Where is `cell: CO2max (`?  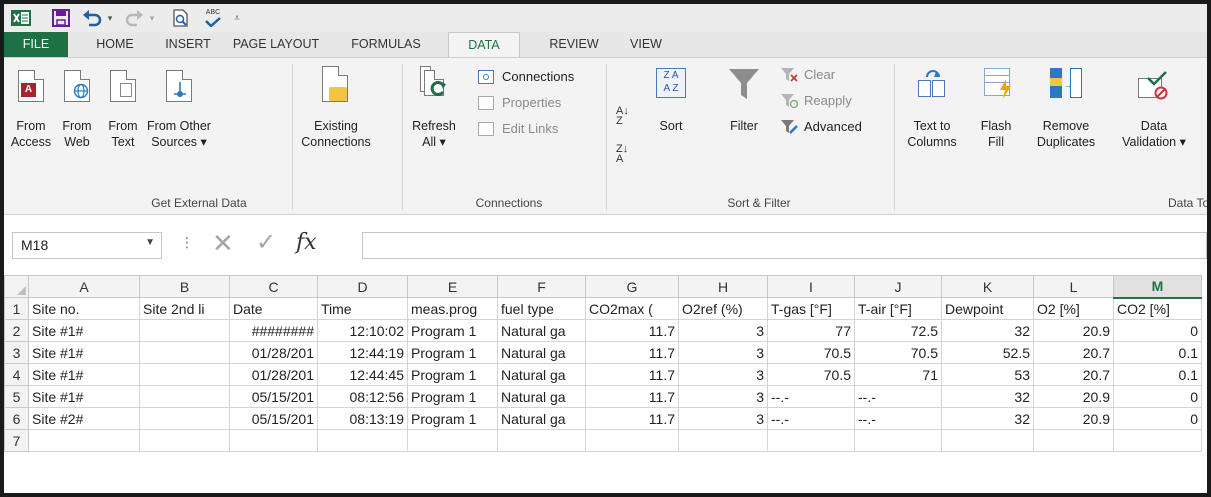
cell: CO2max ( is located at coordinates (632, 308).